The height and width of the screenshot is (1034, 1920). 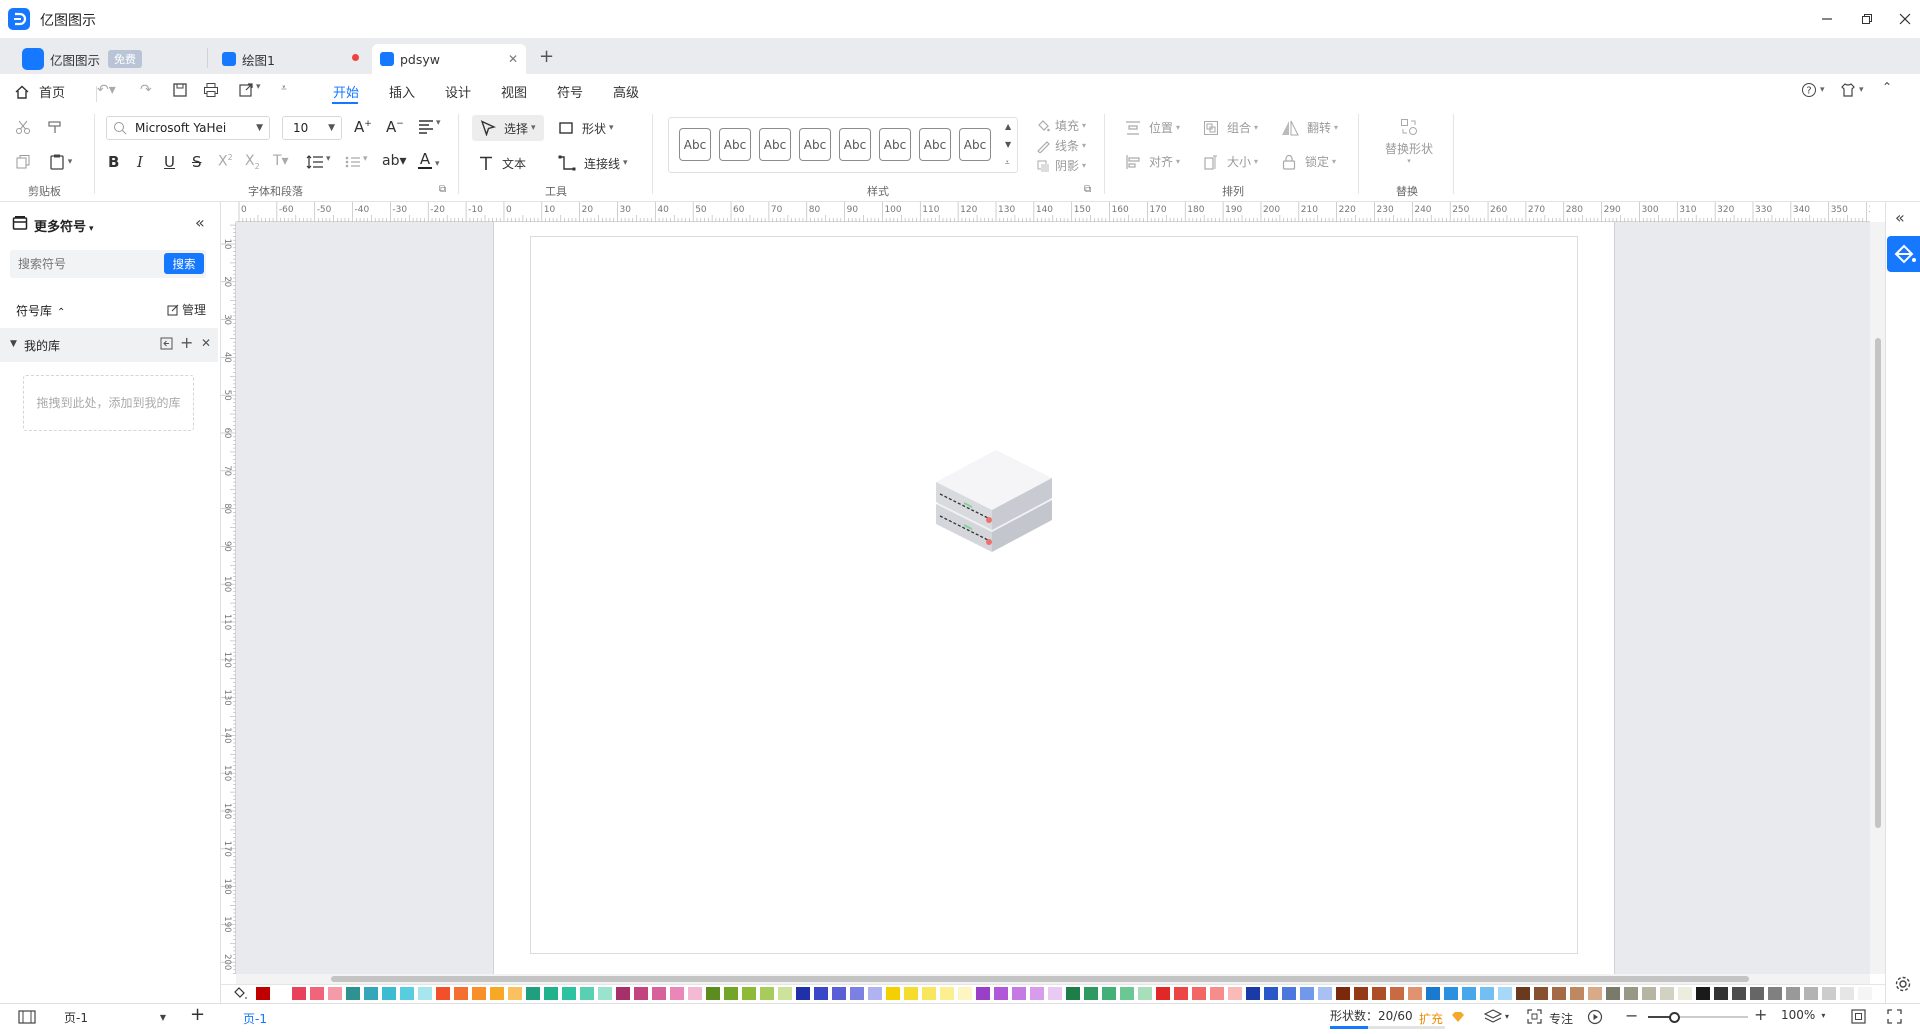 I want to click on skin-button: ▾, so click(x=1852, y=90).